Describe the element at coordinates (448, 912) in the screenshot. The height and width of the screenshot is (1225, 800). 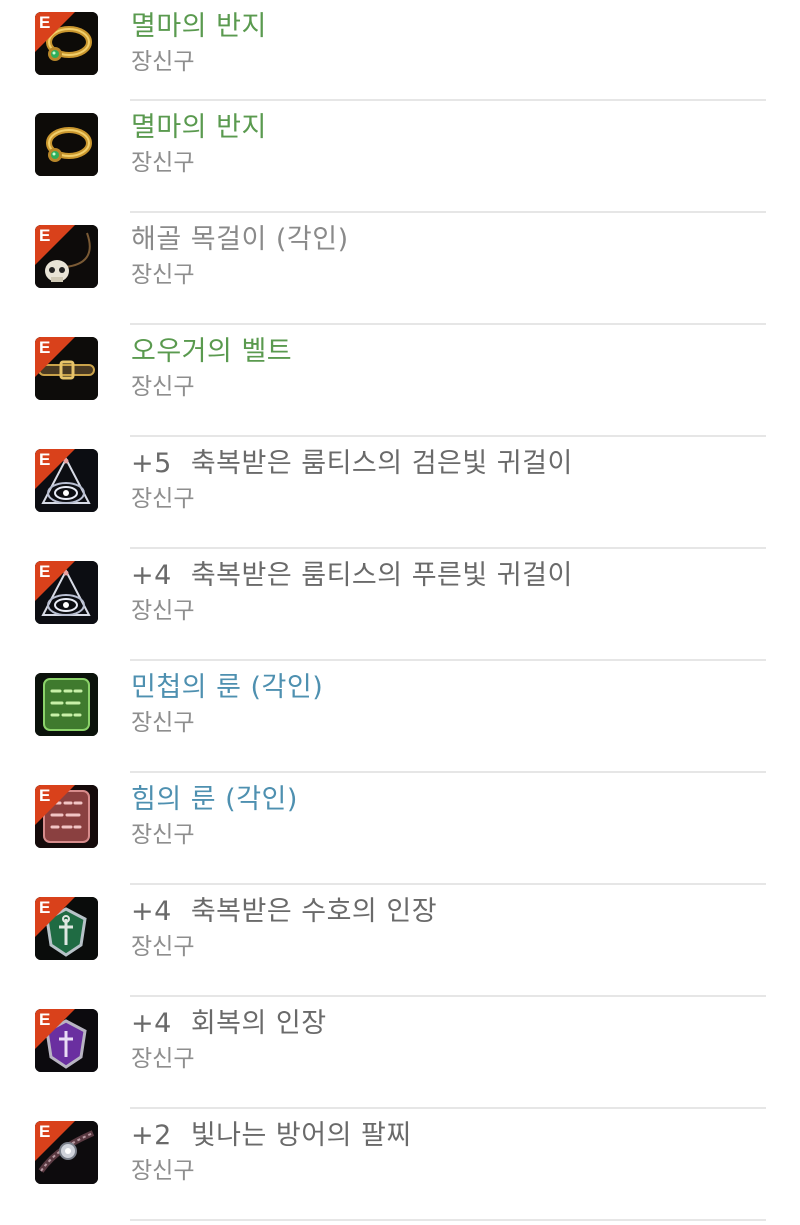
I see `item-title: +4 축복받은 수호의 인장` at that location.